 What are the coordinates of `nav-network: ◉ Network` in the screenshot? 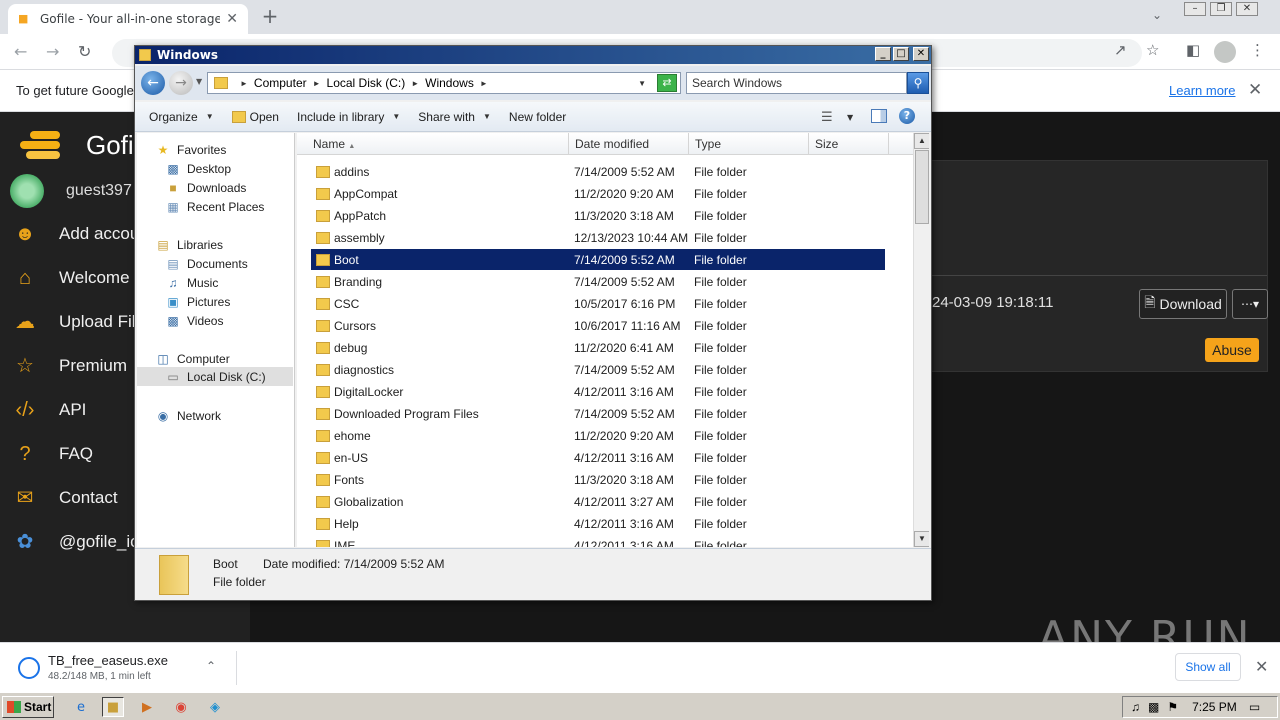 It's located at (188, 416).